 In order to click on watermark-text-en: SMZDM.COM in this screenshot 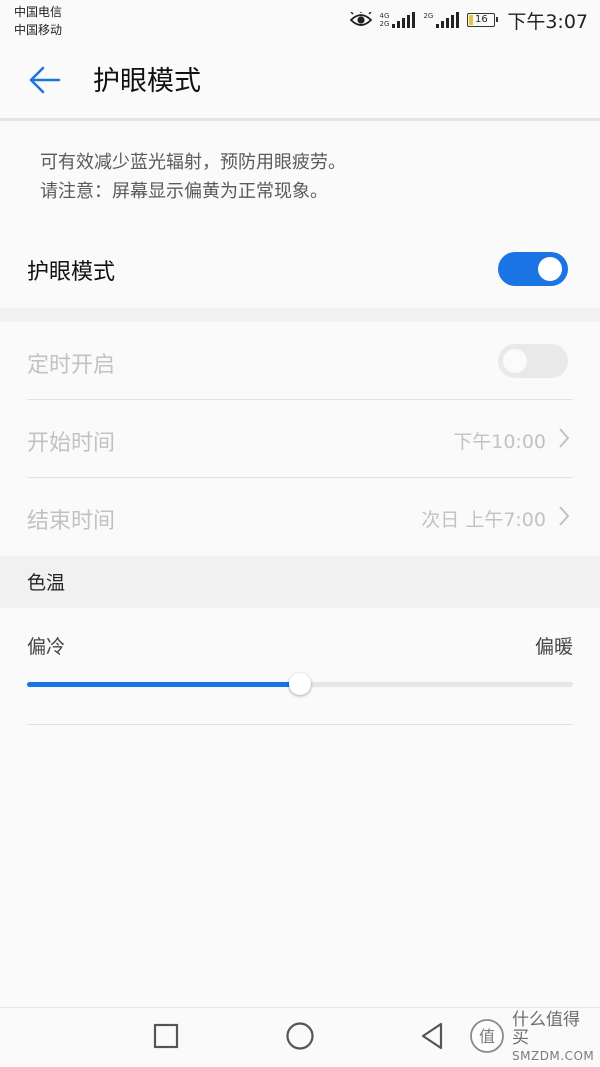, I will do `click(553, 1056)`.